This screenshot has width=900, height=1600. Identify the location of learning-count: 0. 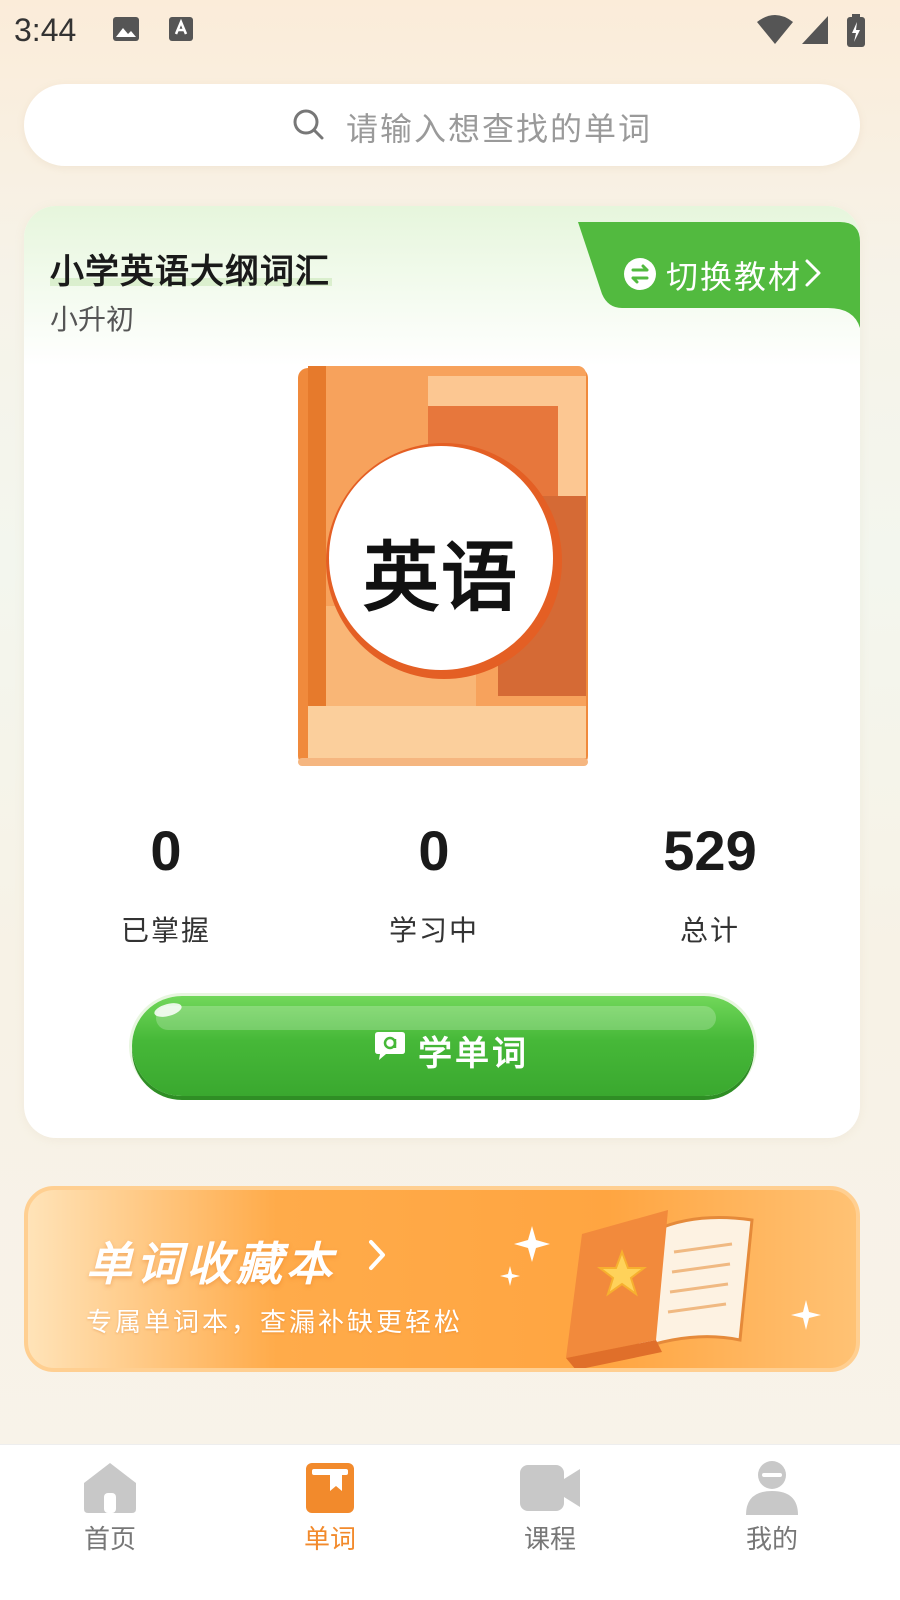
(434, 850).